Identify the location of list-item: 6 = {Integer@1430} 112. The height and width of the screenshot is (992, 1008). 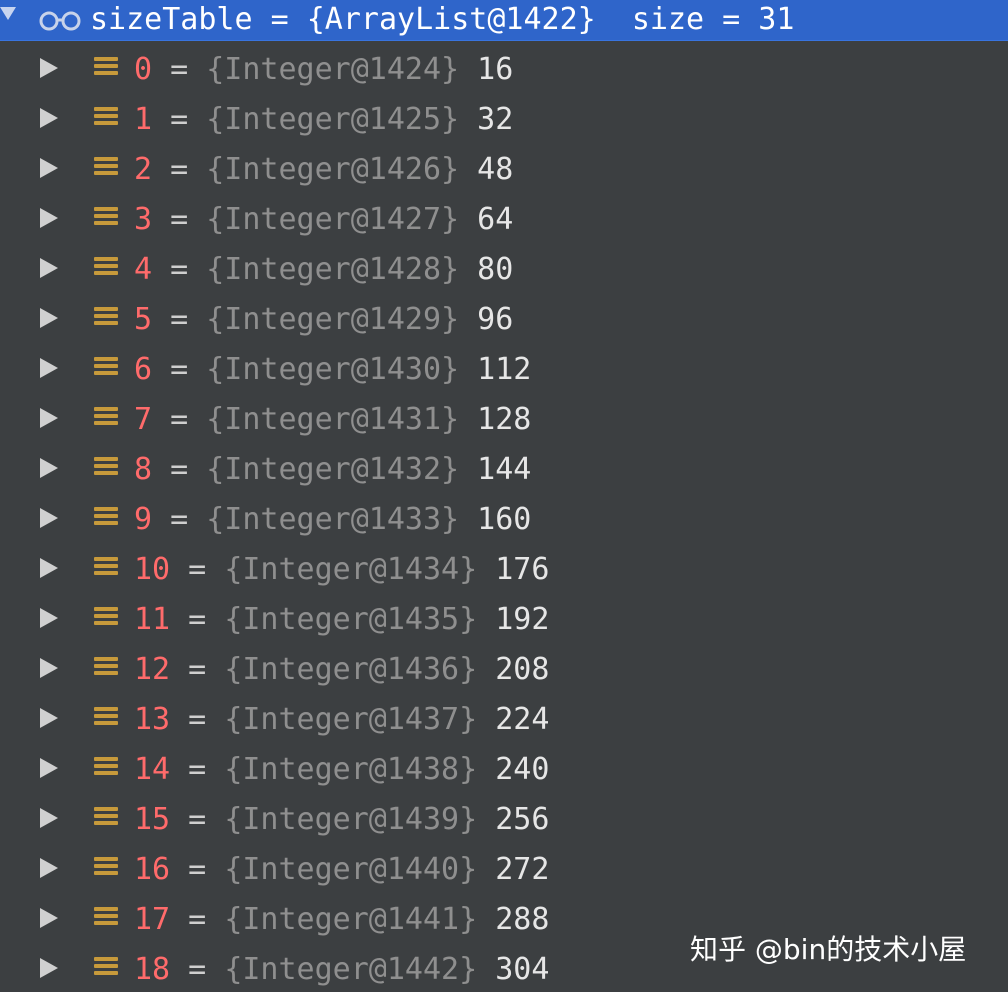
(504, 370).